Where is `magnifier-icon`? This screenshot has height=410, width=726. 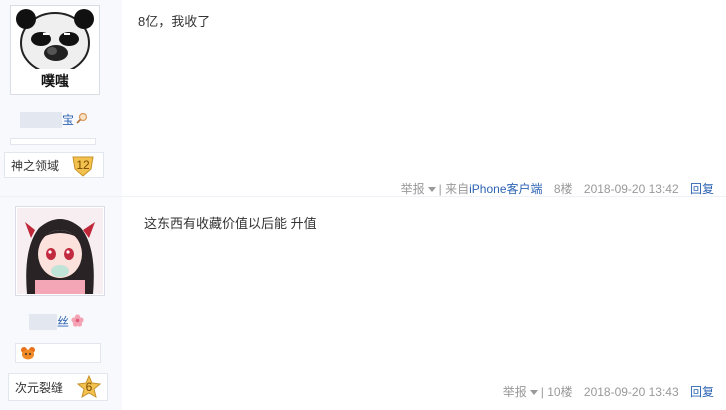
magnifier-icon is located at coordinates (82, 119).